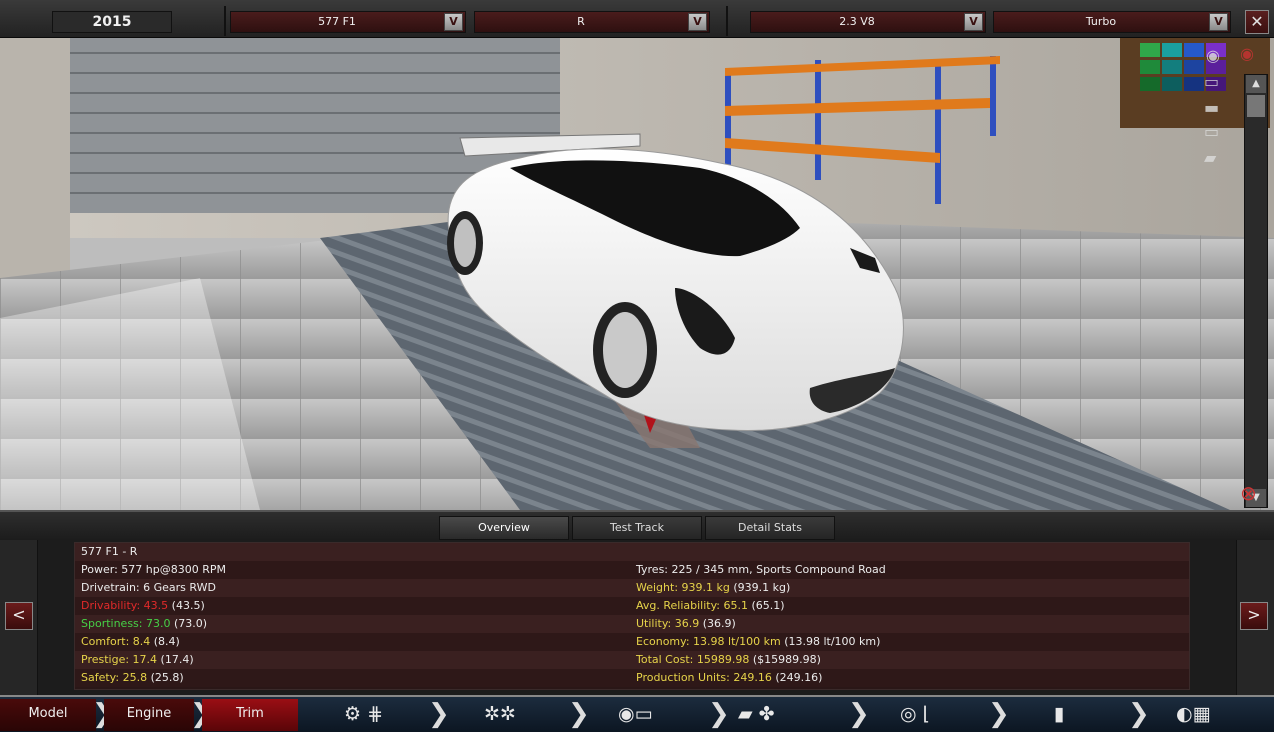  What do you see at coordinates (719, 623) in the screenshot?
I see `utility-extra: (36.9)` at bounding box center [719, 623].